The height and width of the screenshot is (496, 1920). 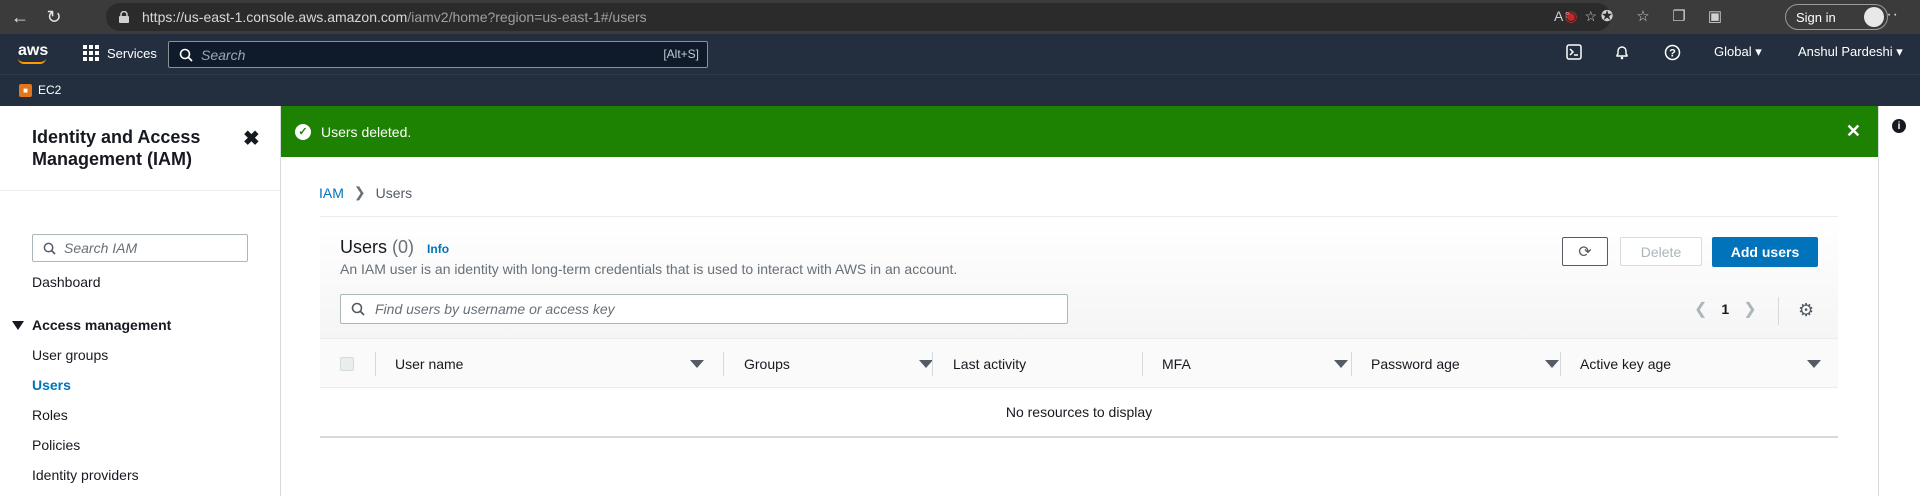 I want to click on sidebar-section-access-management: Access management, so click(x=91, y=325).